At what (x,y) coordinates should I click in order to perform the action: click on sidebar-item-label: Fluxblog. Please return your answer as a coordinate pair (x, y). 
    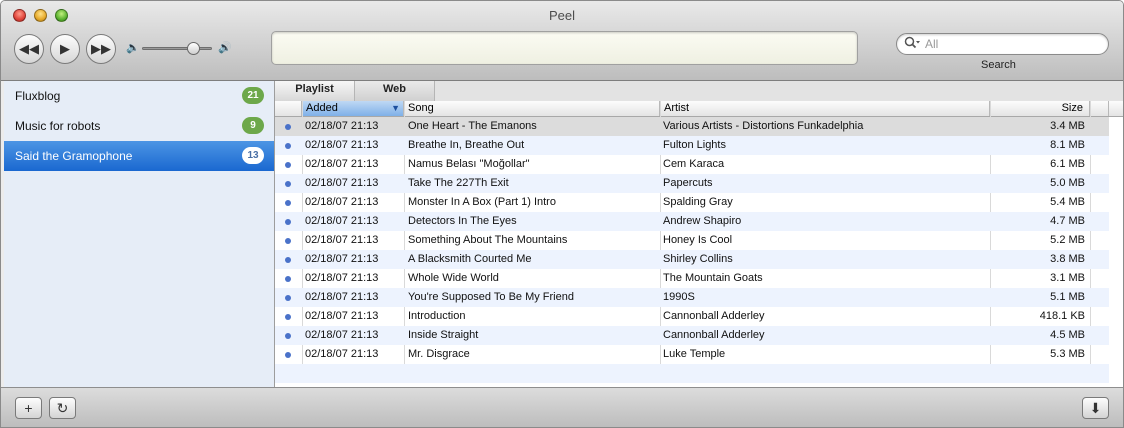
    Looking at the image, I should click on (38, 96).